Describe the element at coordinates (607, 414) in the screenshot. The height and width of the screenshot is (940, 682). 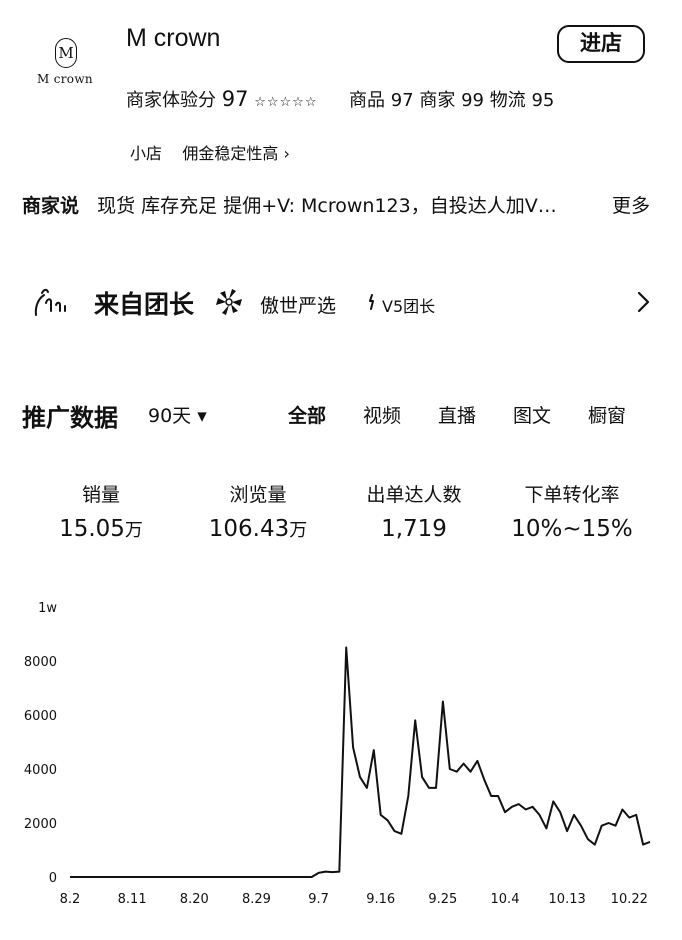
I see `tab-showcase: 橱窗` at that location.